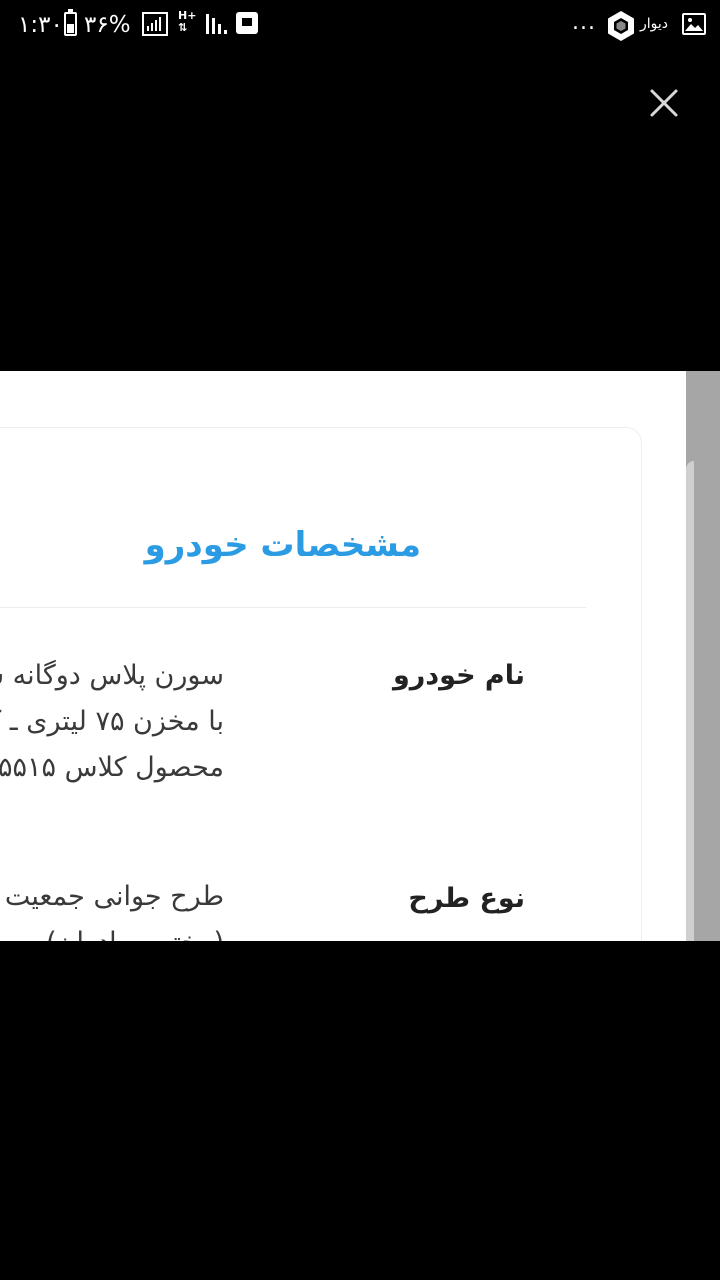 The image size is (720, 1280). I want to click on battery-icon, so click(70, 22).